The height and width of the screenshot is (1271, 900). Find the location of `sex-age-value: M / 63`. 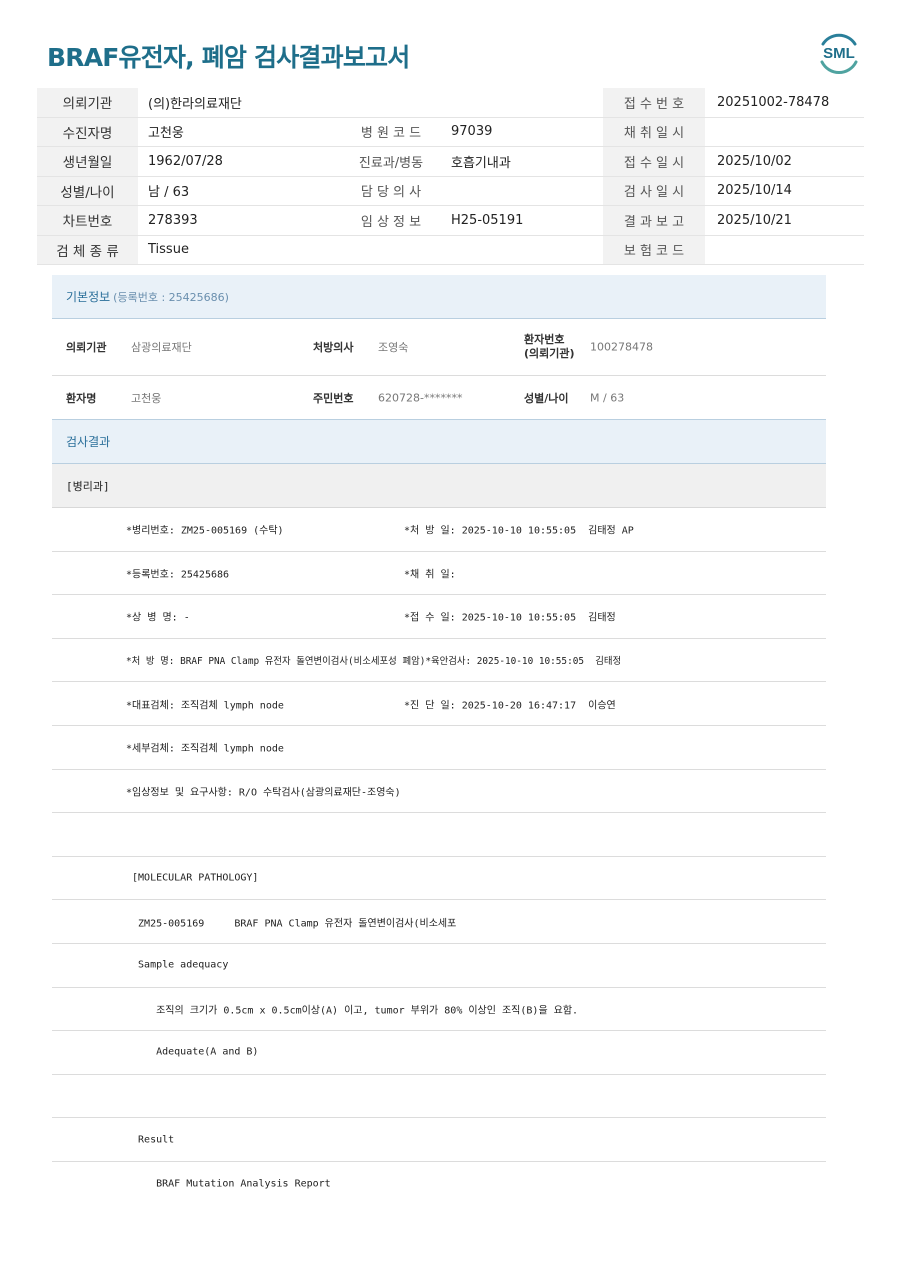

sex-age-value: M / 63 is located at coordinates (607, 397).